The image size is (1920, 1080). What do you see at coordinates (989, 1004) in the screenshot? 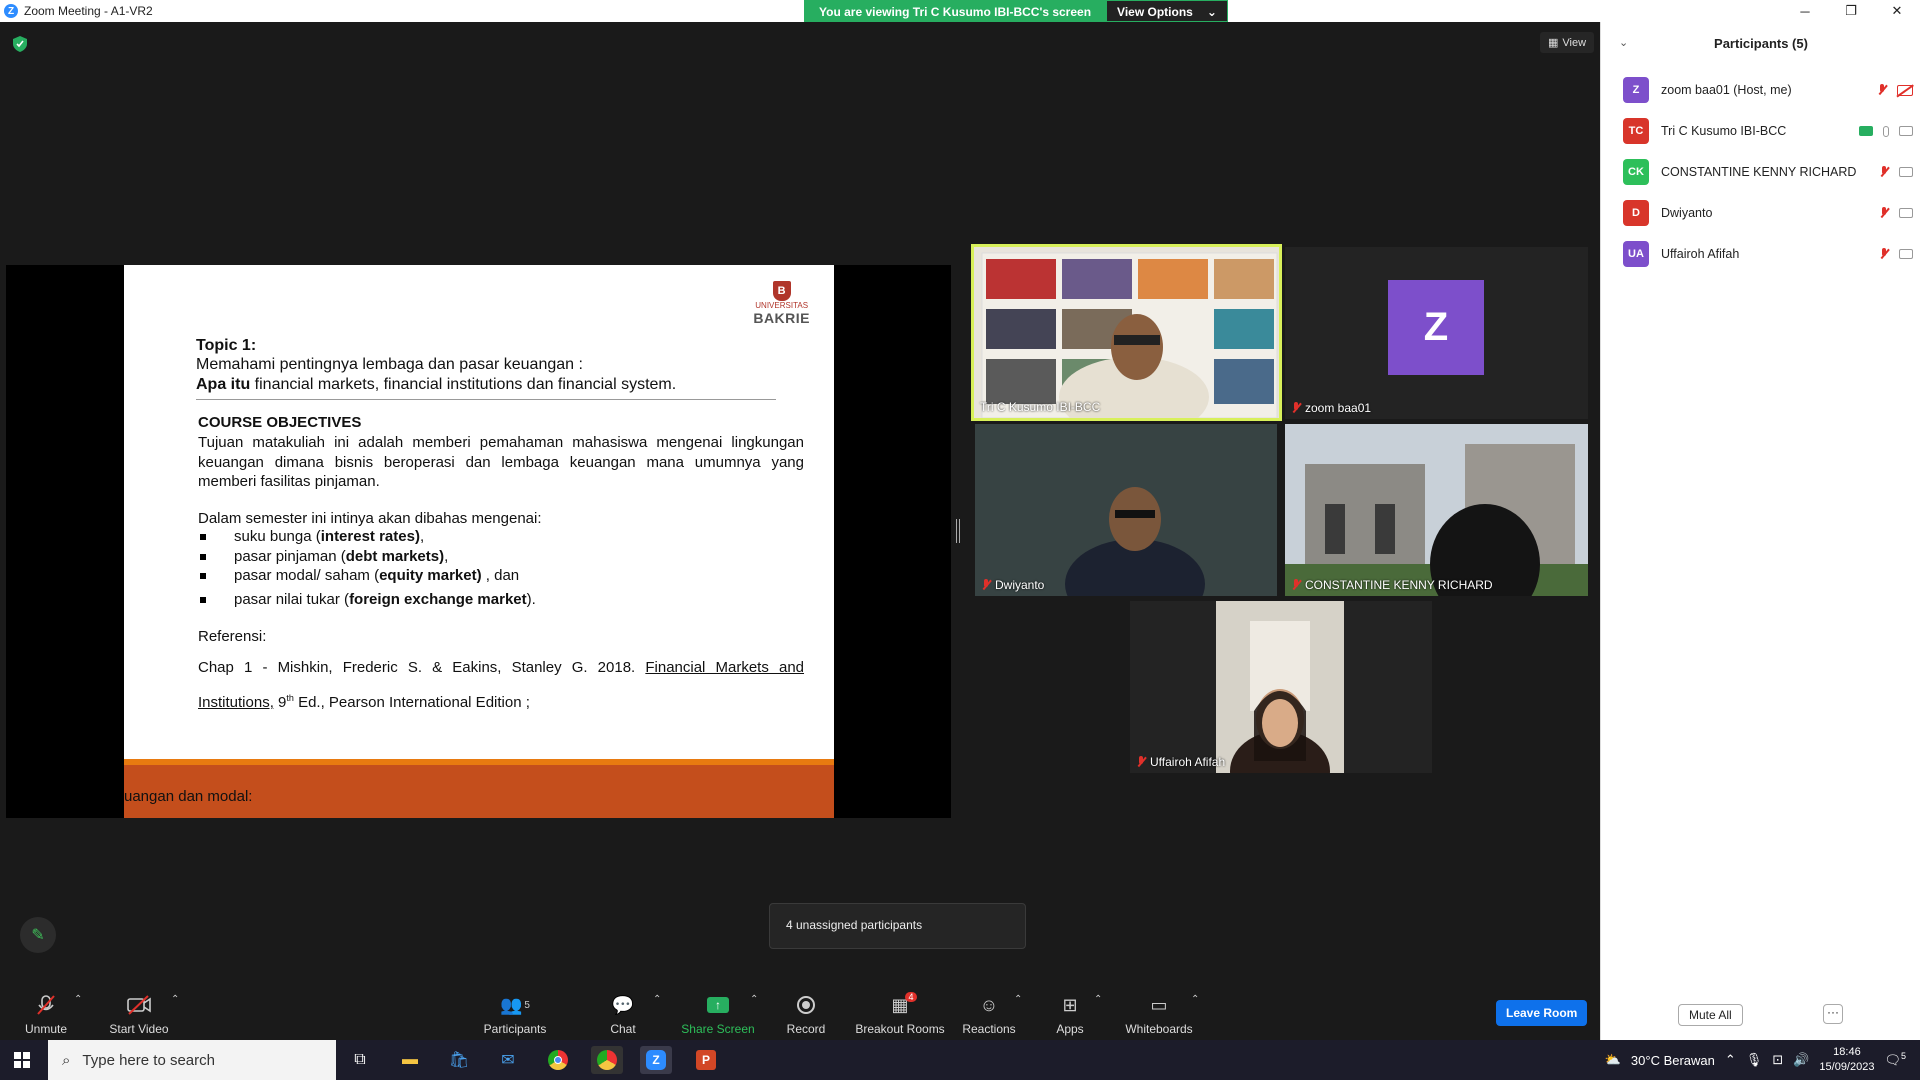
I see `reactions-icon: ☺` at bounding box center [989, 1004].